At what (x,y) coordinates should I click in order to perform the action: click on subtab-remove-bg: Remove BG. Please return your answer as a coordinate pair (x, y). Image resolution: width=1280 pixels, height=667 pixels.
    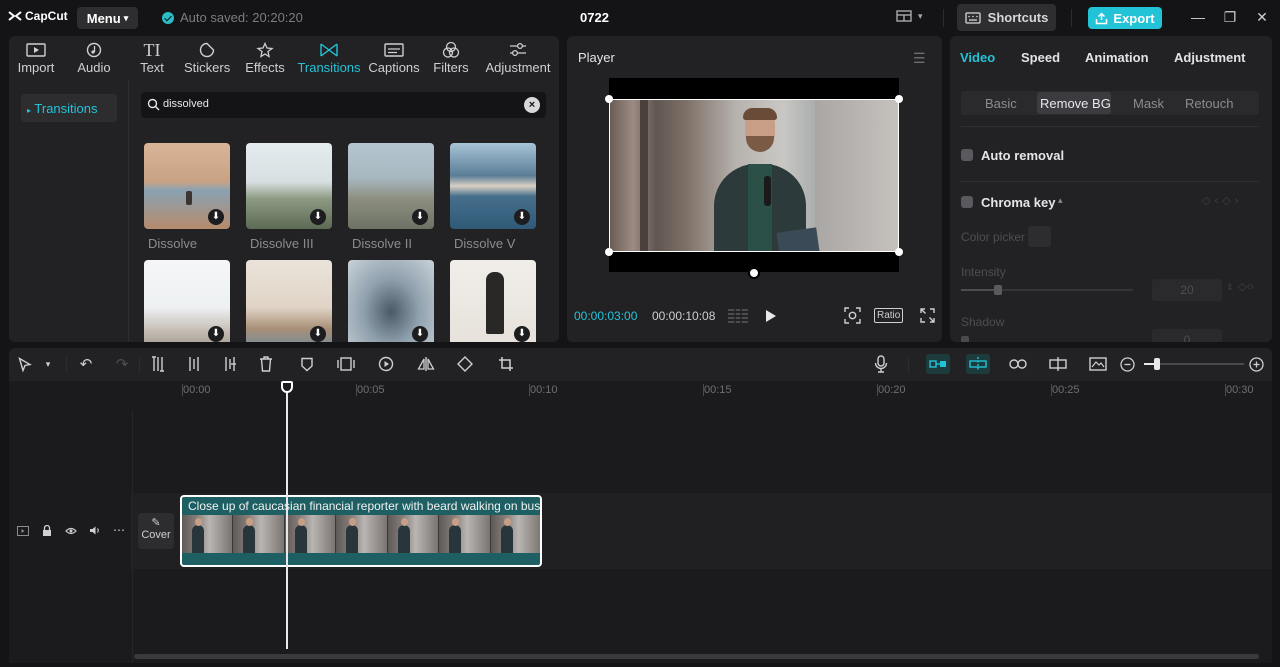
    Looking at the image, I should click on (1075, 103).